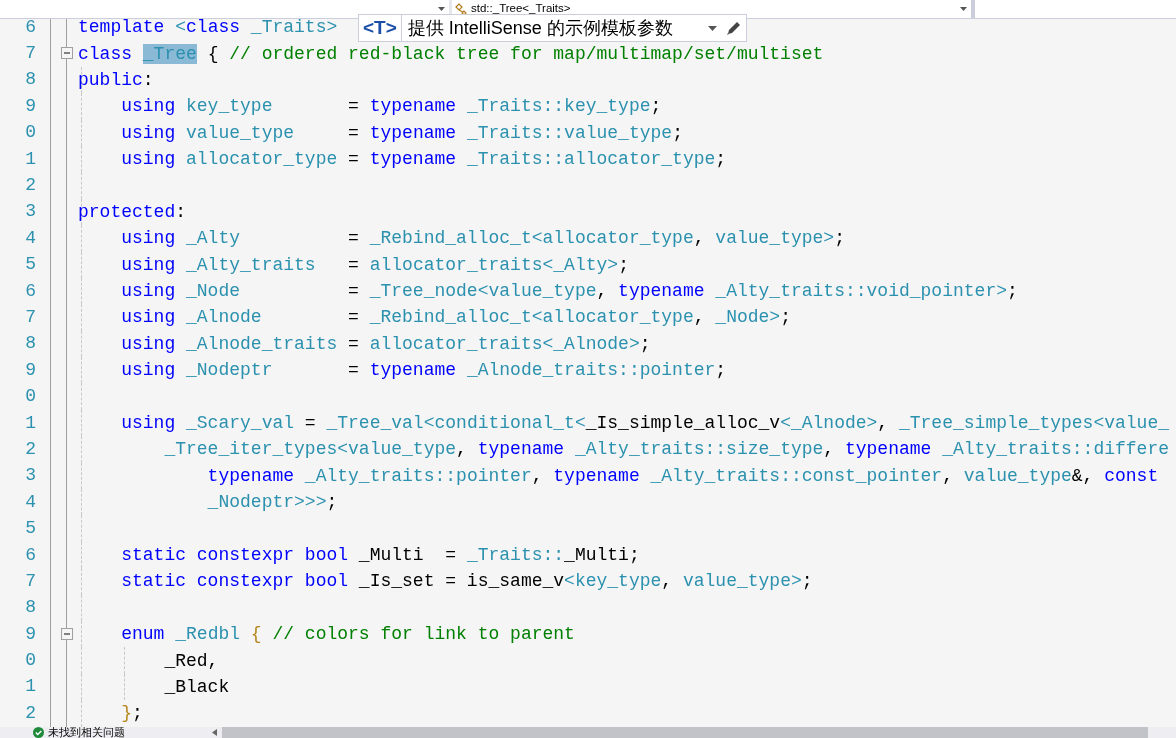 This screenshot has width=1176, height=738. Describe the element at coordinates (272, 502) in the screenshot. I see `code-line: _Nodeptr>>>;` at that location.